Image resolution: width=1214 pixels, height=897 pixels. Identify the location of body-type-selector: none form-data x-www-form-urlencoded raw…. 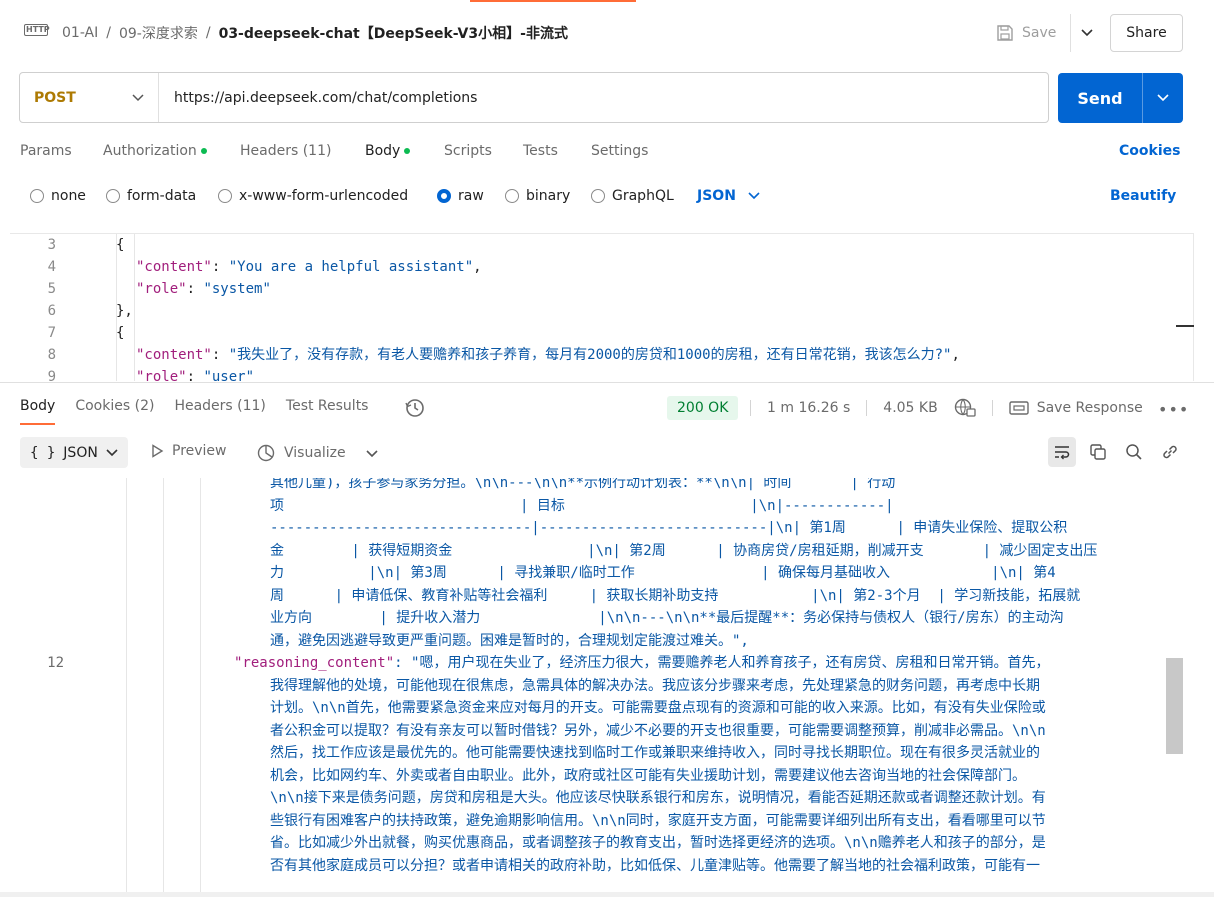
(395, 196).